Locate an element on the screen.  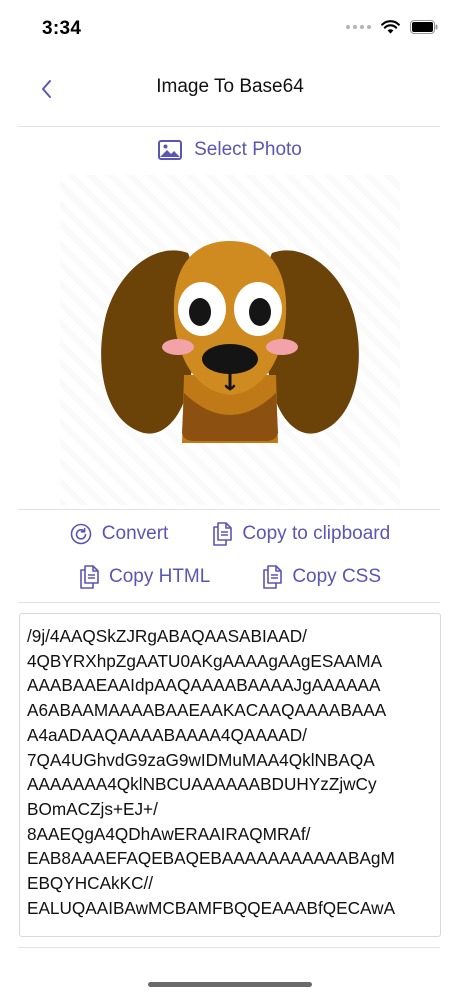
dog-face-image is located at coordinates (230, 342).